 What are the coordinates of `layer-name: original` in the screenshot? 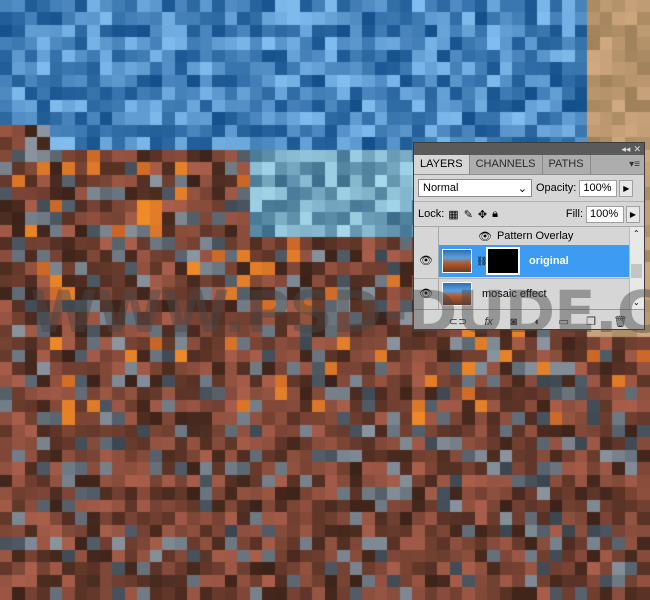 It's located at (549, 261).